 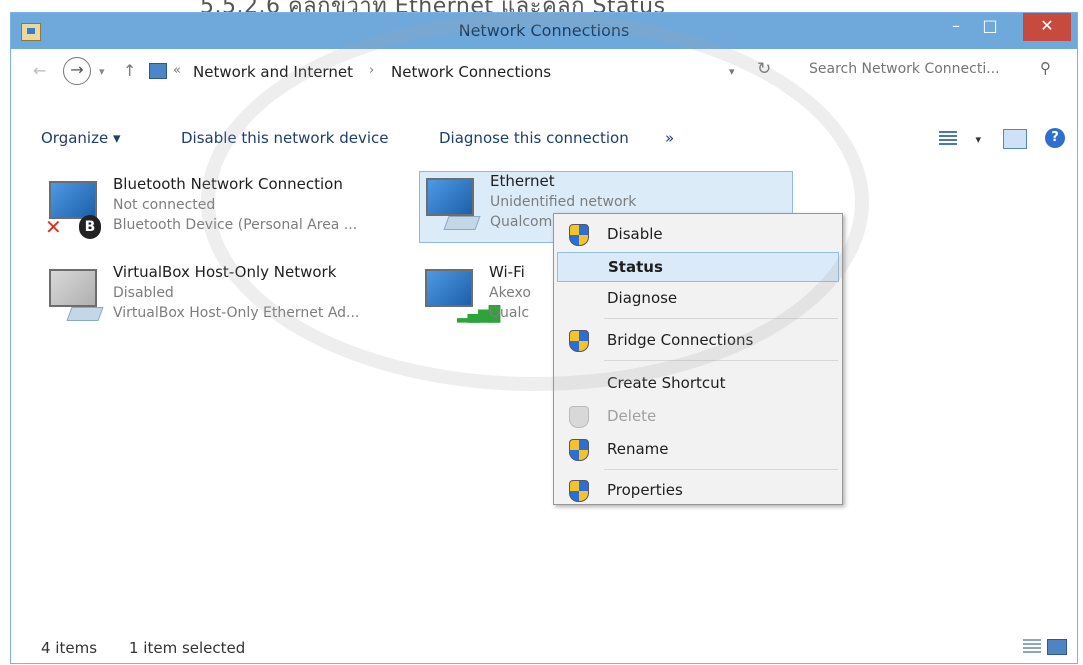 I want to click on virtualbox-network-icon, so click(x=76, y=296).